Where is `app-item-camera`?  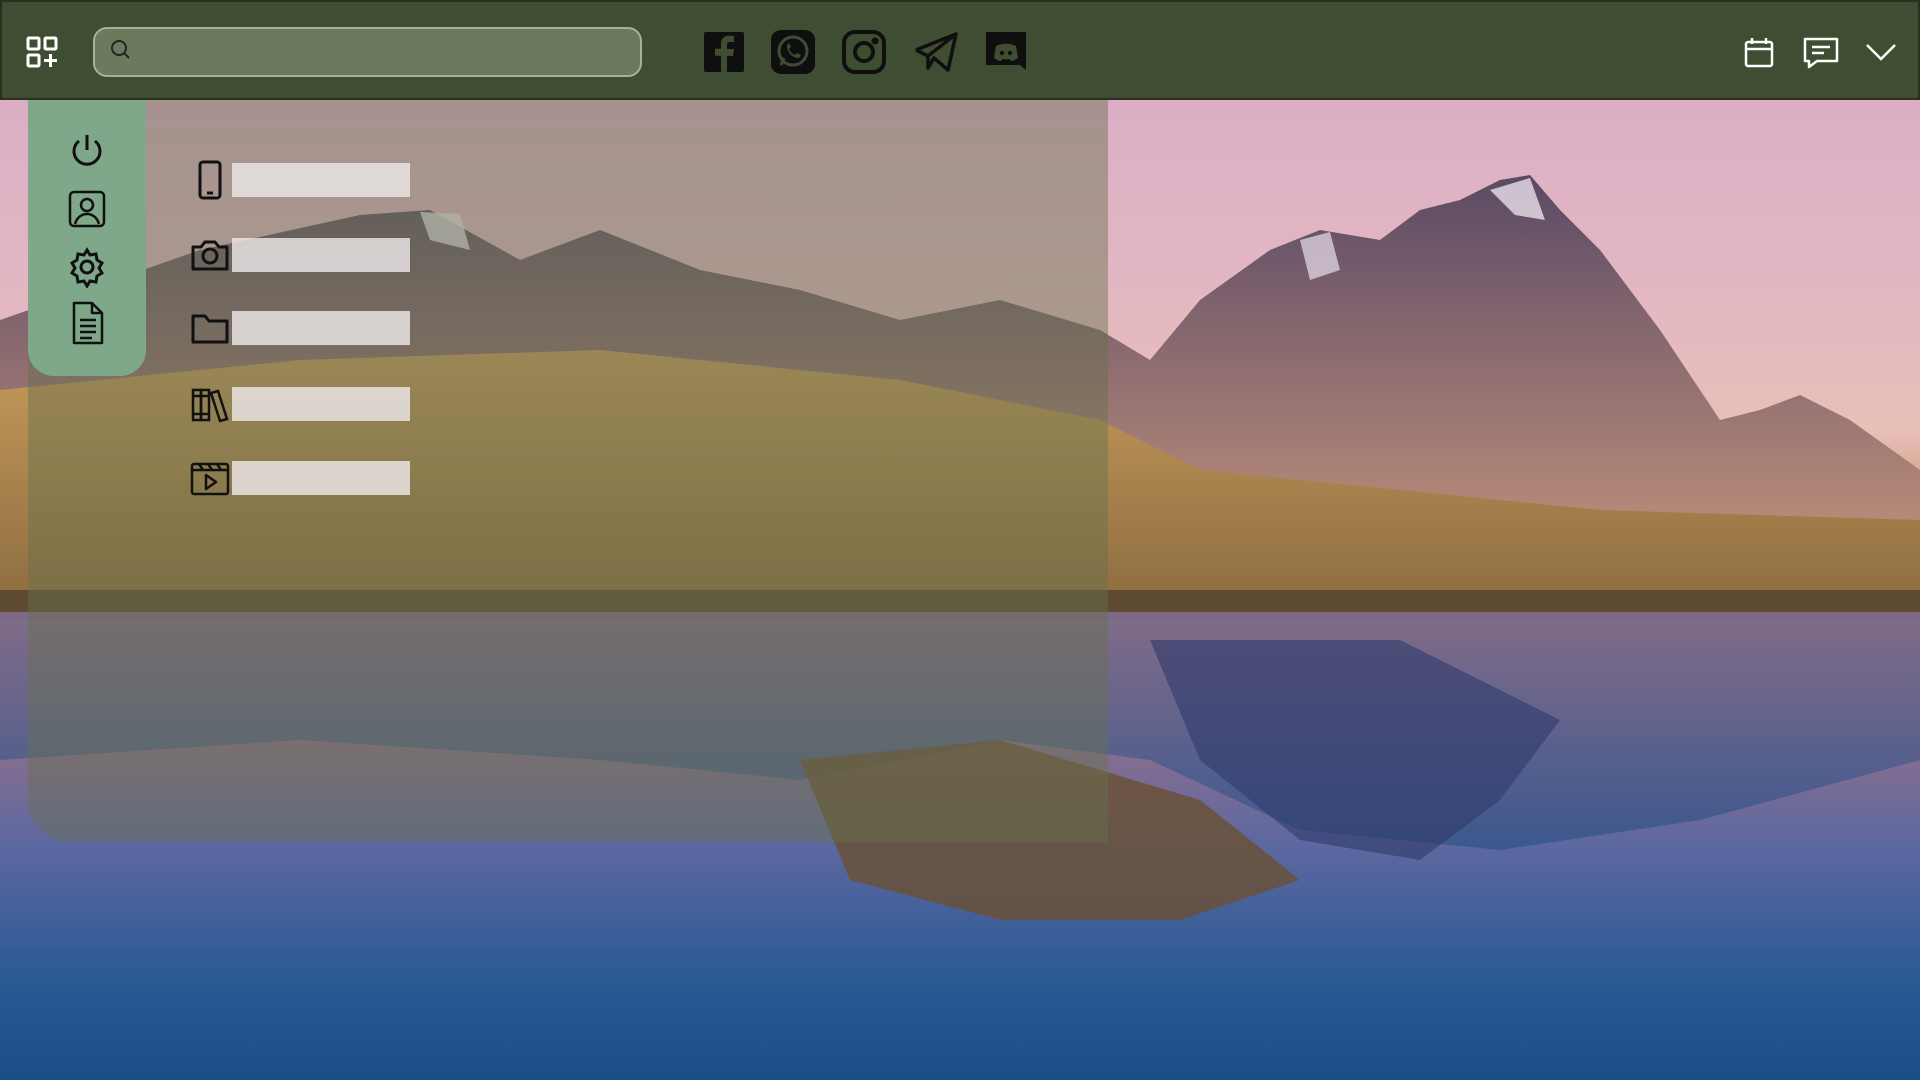
app-item-camera is located at coordinates (300, 255).